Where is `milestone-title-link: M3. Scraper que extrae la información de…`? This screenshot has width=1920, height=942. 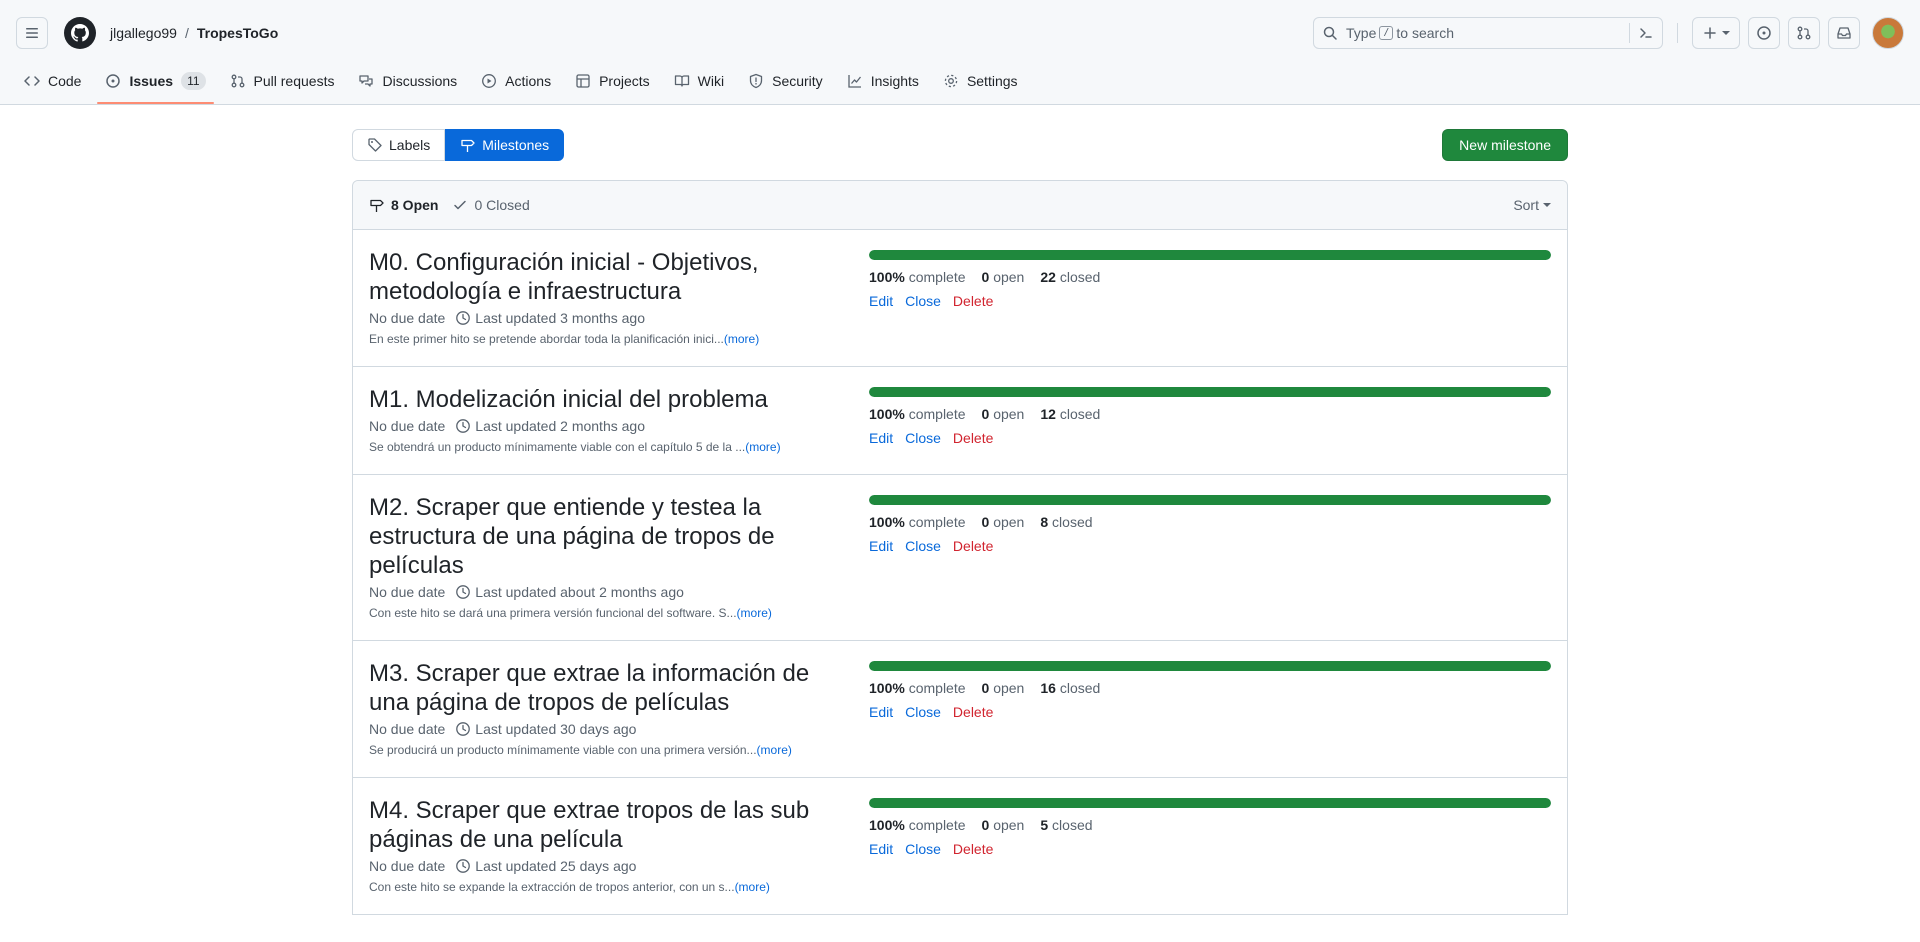
milestone-title-link: M3. Scraper que extrae la información de… is located at coordinates (589, 688).